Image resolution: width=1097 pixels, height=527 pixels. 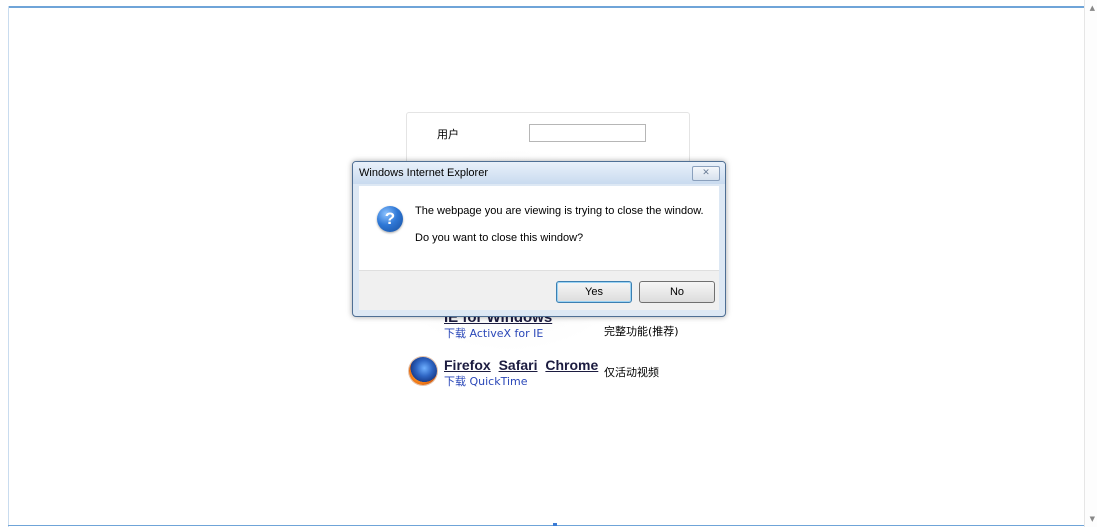 What do you see at coordinates (507, 333) in the screenshot?
I see `activex-download-link: ActiveX for IE` at bounding box center [507, 333].